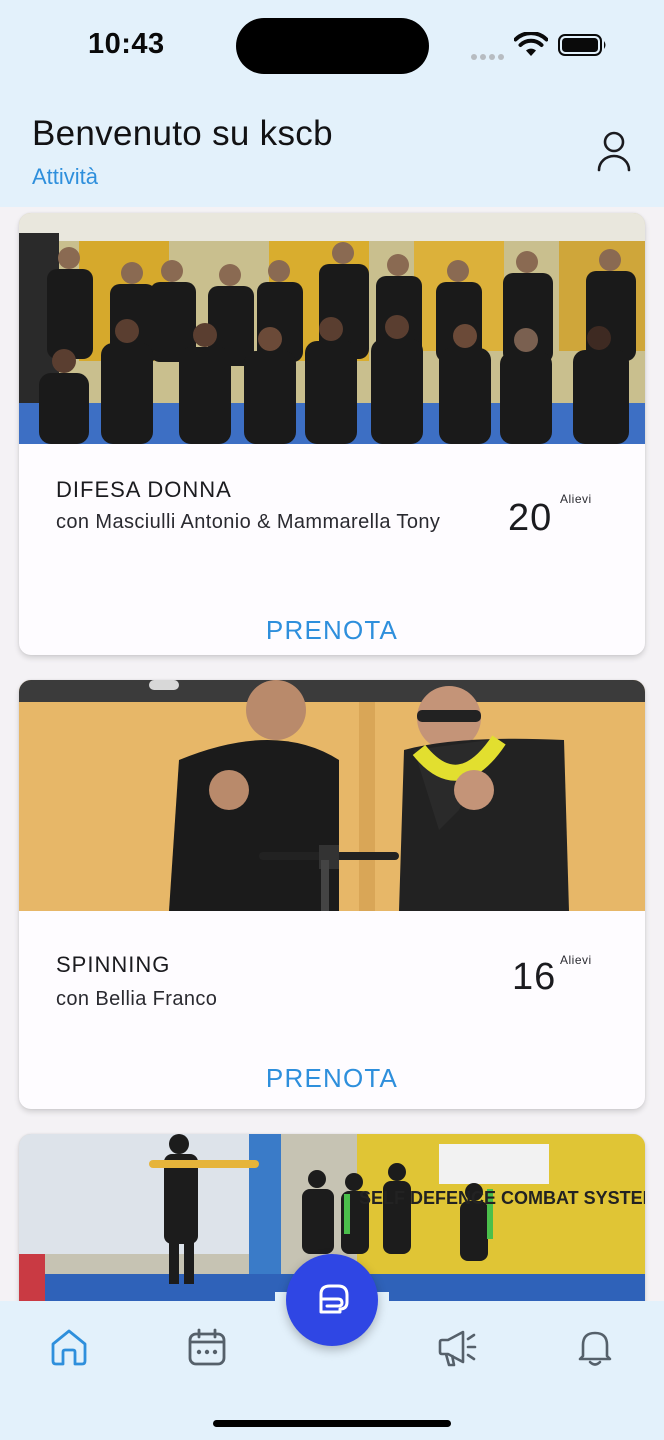 Image resolution: width=664 pixels, height=1440 pixels. What do you see at coordinates (530, 518) in the screenshot?
I see `student-count: 20` at bounding box center [530, 518].